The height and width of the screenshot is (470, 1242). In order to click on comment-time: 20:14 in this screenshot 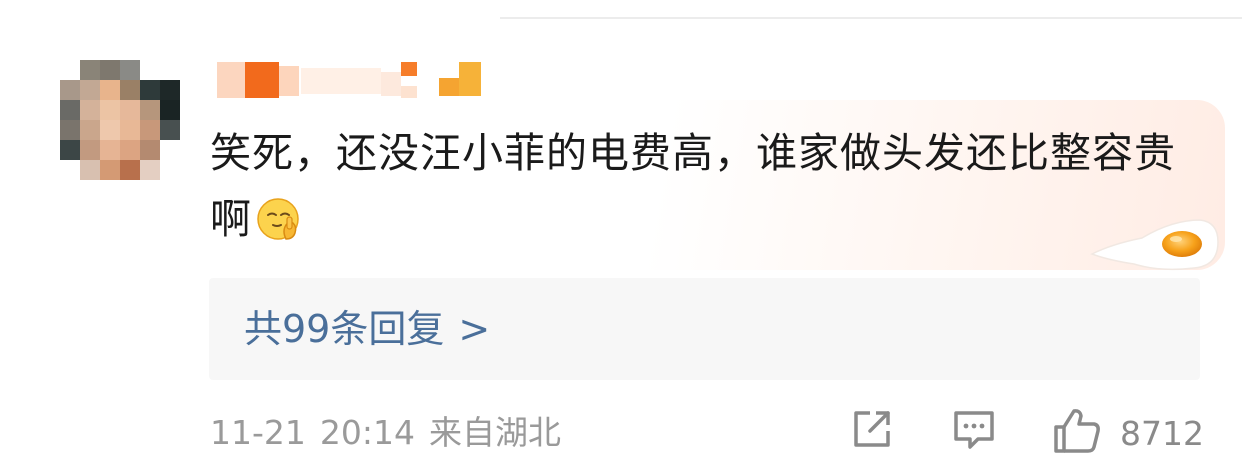, I will do `click(367, 432)`.